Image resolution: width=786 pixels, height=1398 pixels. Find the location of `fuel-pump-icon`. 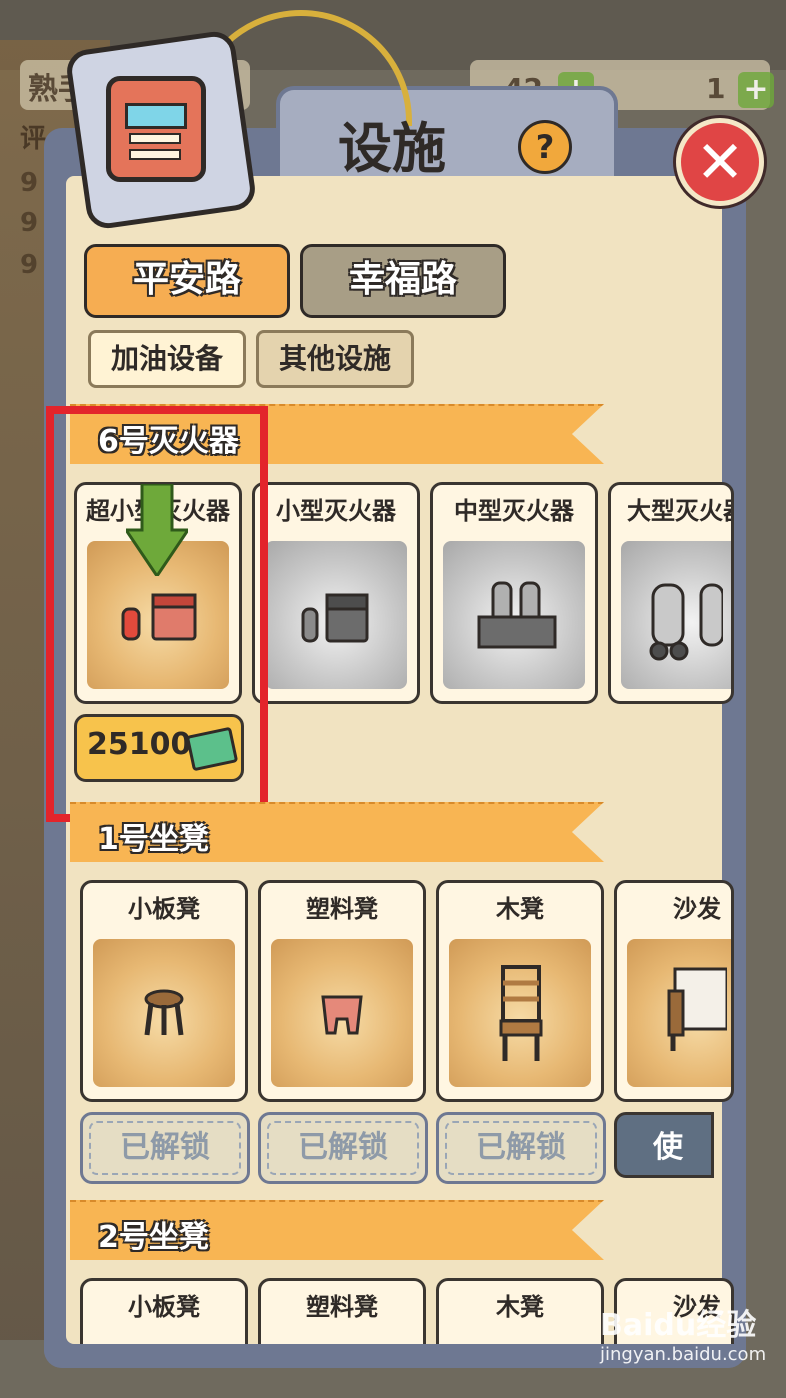

fuel-pump-icon is located at coordinates (156, 129).